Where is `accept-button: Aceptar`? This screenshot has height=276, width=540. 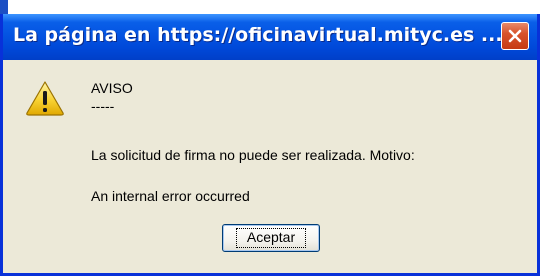
accept-button: Aceptar is located at coordinates (271, 238).